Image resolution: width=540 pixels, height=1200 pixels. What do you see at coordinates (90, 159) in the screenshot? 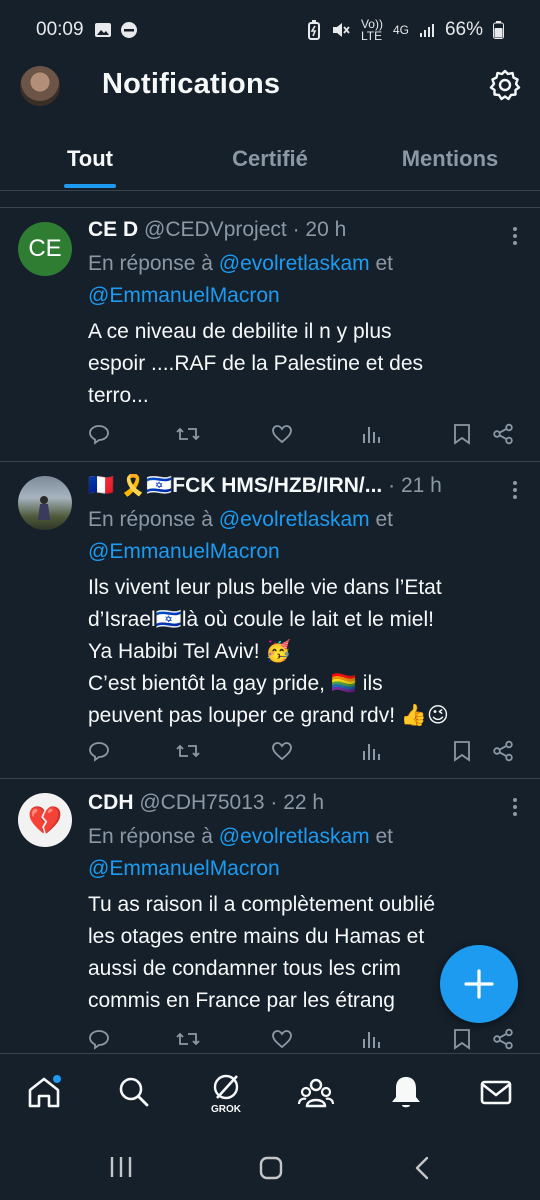
I see `tab-all: Tout` at bounding box center [90, 159].